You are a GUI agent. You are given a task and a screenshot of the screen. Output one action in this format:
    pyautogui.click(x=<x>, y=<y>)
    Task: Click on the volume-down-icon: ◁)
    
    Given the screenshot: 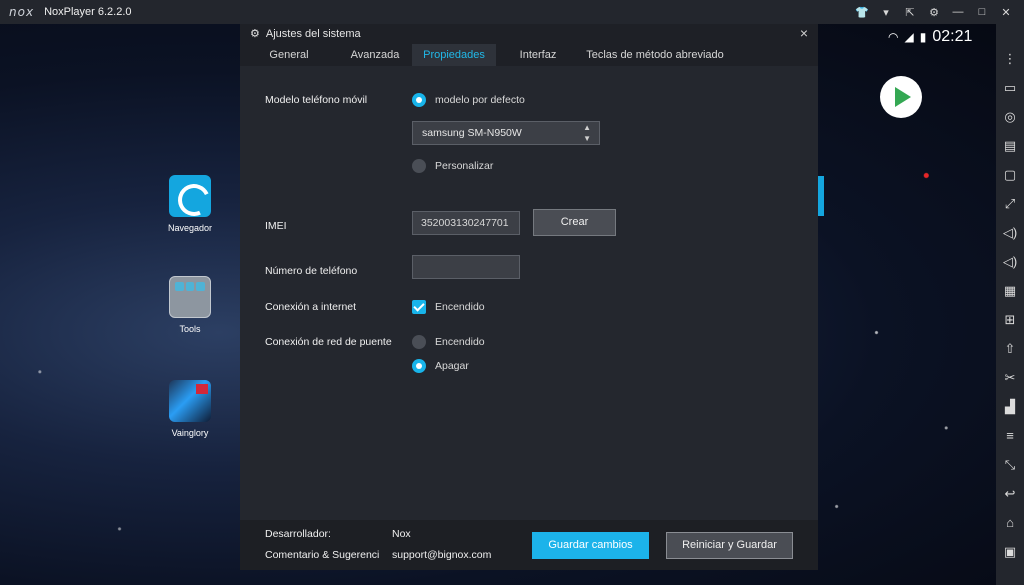 What is the action you would take?
    pyautogui.click(x=1010, y=261)
    